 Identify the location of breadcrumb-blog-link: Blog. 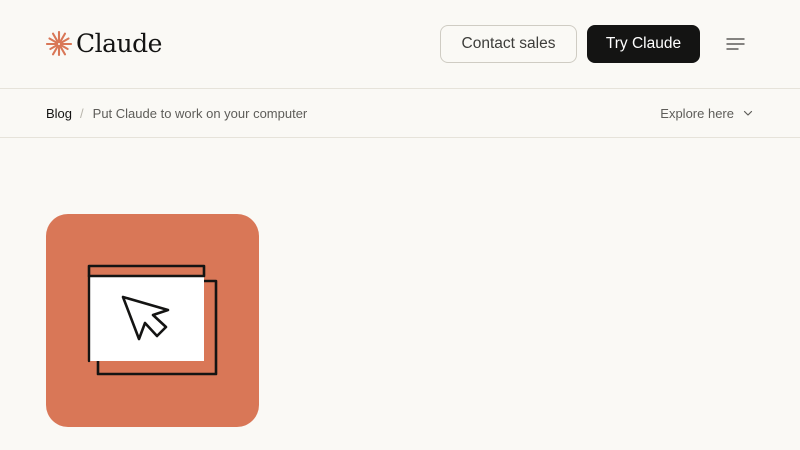
(59, 113).